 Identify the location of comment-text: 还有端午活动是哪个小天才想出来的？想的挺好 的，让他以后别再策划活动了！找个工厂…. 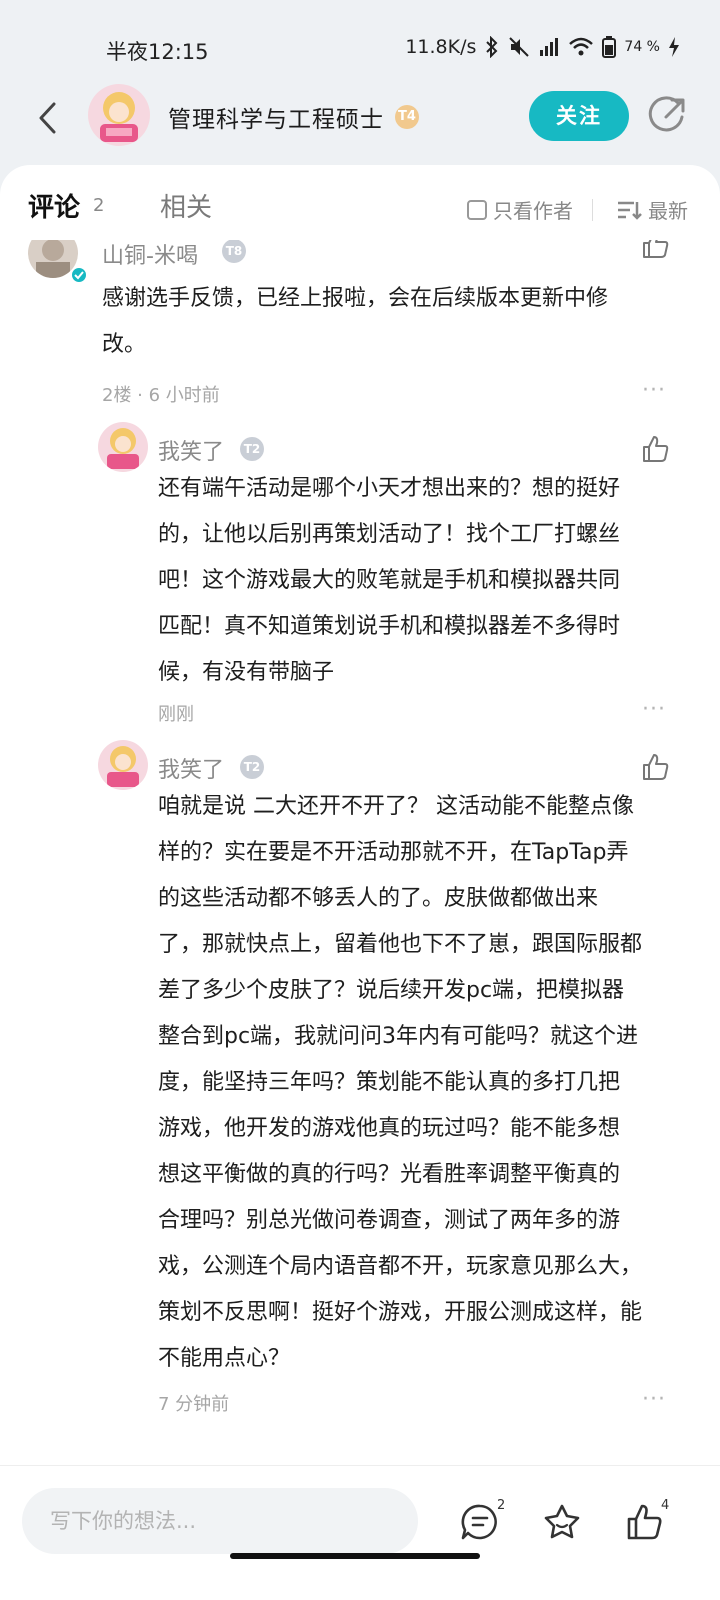
(389, 580).